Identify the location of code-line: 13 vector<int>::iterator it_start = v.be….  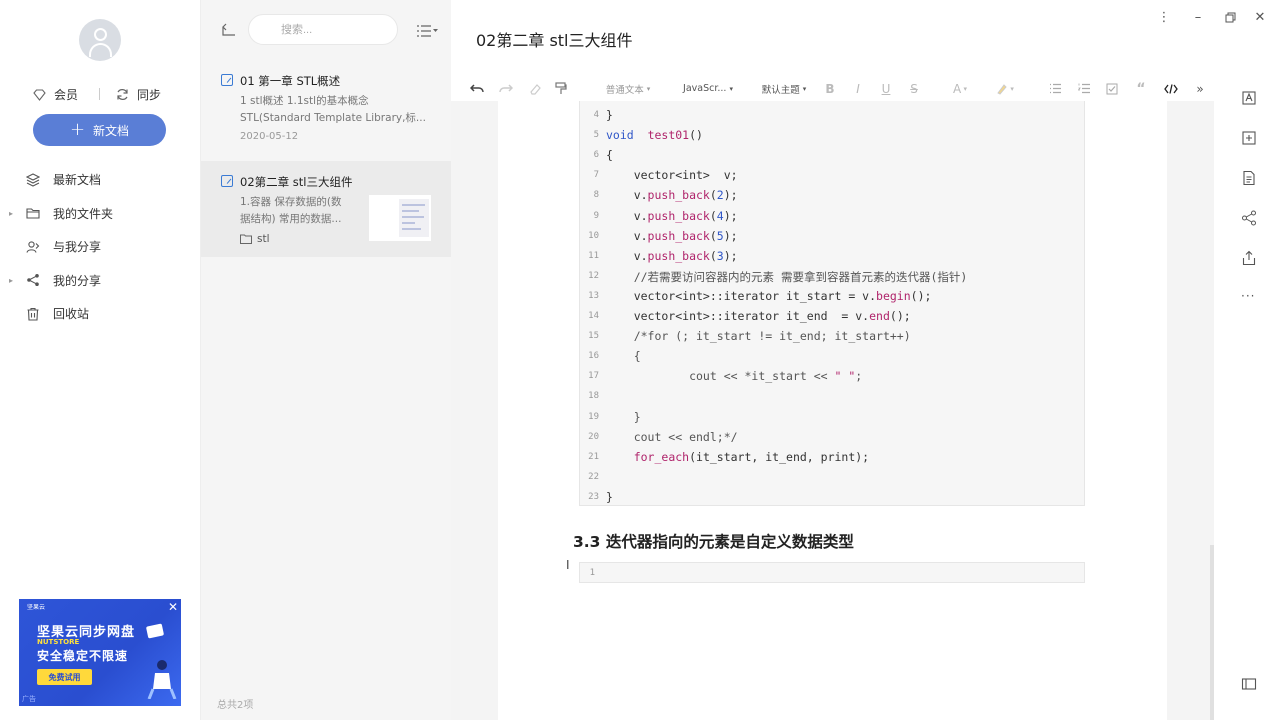
(830, 297).